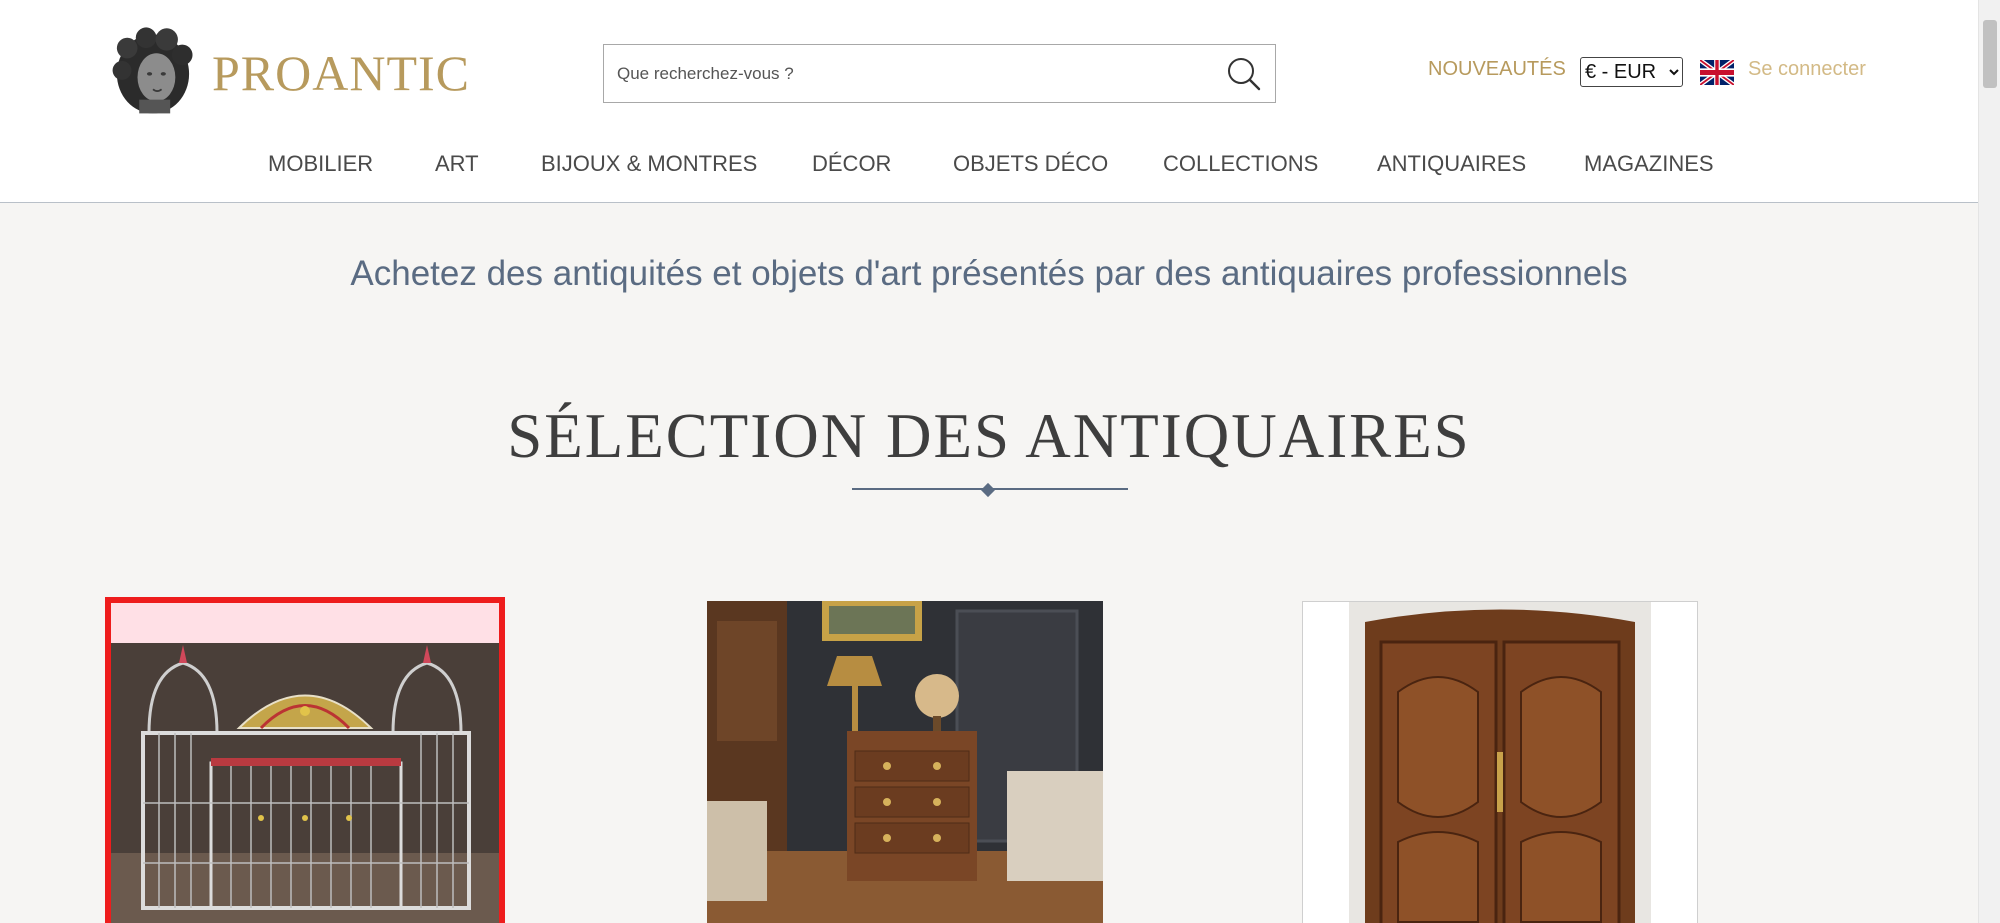 The height and width of the screenshot is (923, 2000). What do you see at coordinates (851, 164) in the screenshot?
I see `nav-item-decor: DÉCOR` at bounding box center [851, 164].